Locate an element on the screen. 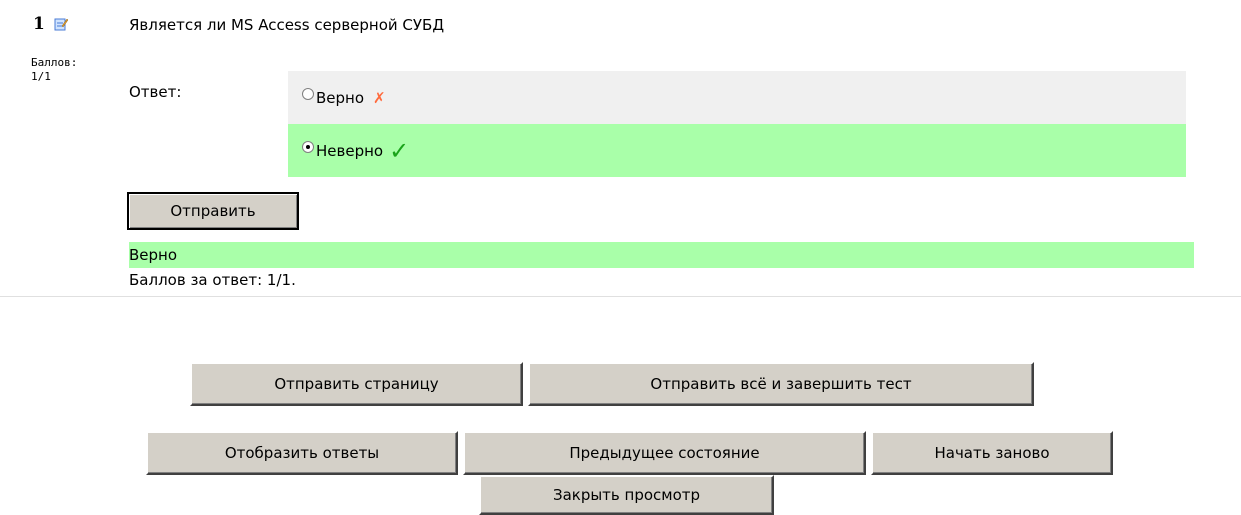 The image size is (1241, 515). answer-option-true: Верно ✗ is located at coordinates (737, 97).